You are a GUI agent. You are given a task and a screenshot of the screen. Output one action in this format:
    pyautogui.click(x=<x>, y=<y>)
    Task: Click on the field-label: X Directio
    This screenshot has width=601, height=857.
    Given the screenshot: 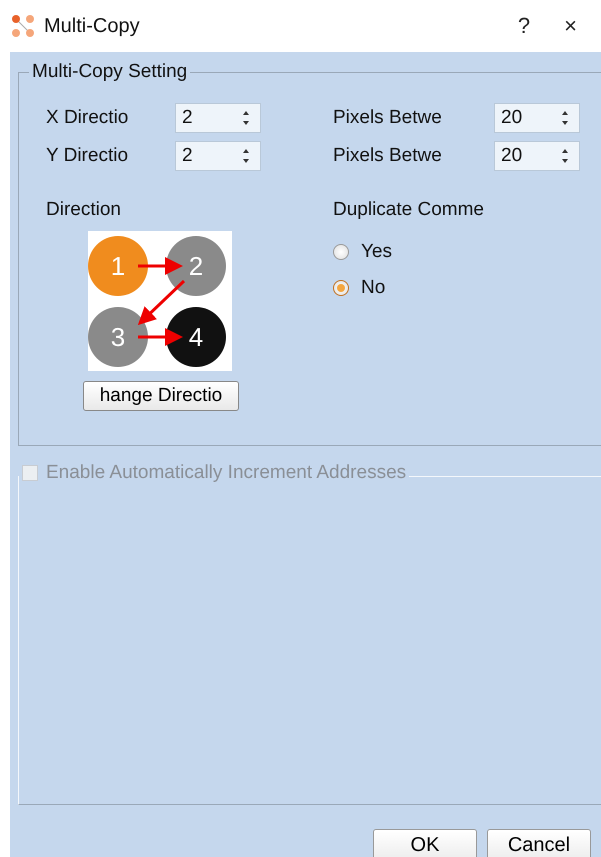 What is the action you would take?
    pyautogui.click(x=88, y=118)
    